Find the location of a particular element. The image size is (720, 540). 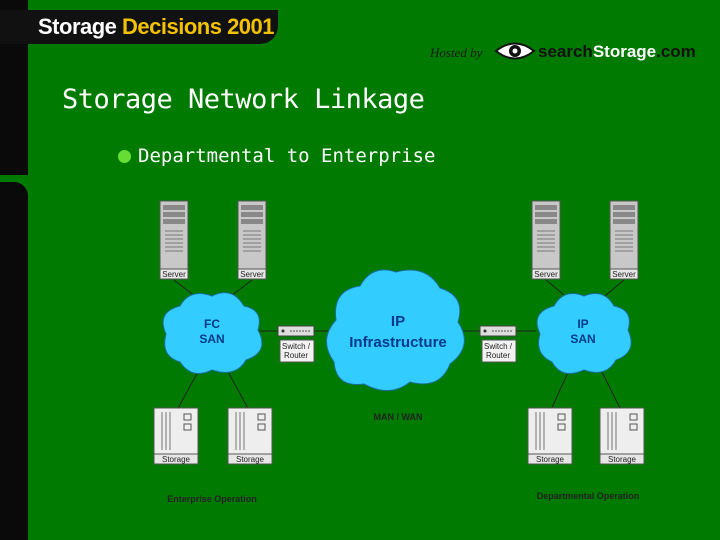

departmental-operation-label: Departmental Operation is located at coordinates (588, 496).